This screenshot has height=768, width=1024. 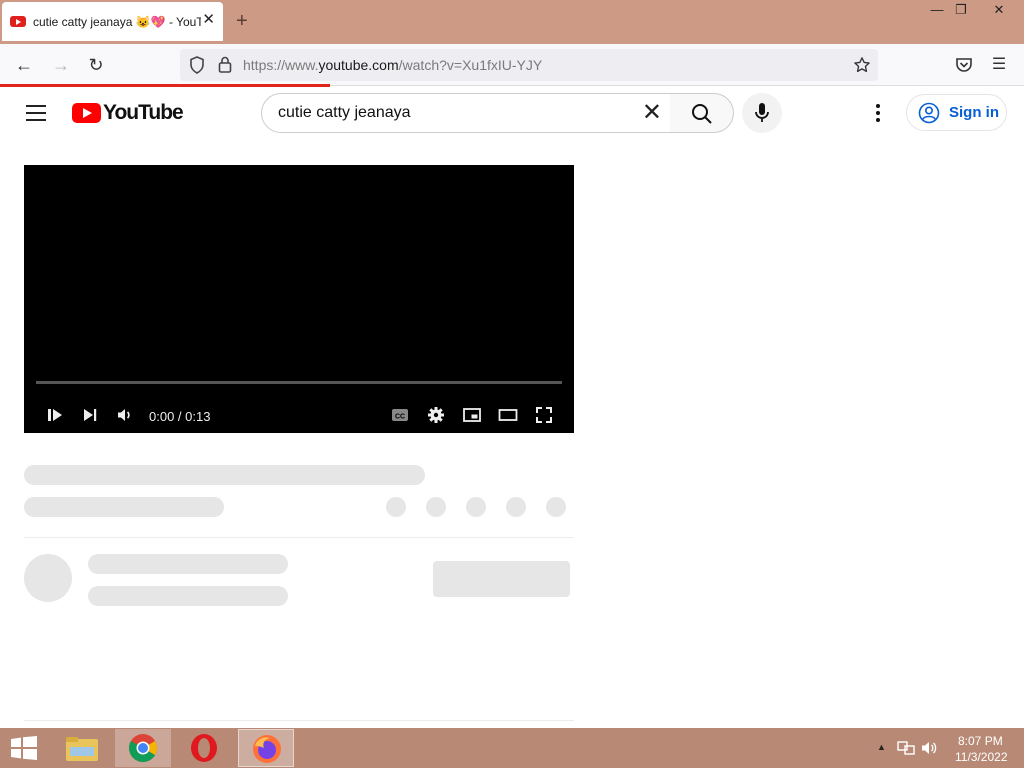 I want to click on subscriber-skeleton, so click(x=188, y=596).